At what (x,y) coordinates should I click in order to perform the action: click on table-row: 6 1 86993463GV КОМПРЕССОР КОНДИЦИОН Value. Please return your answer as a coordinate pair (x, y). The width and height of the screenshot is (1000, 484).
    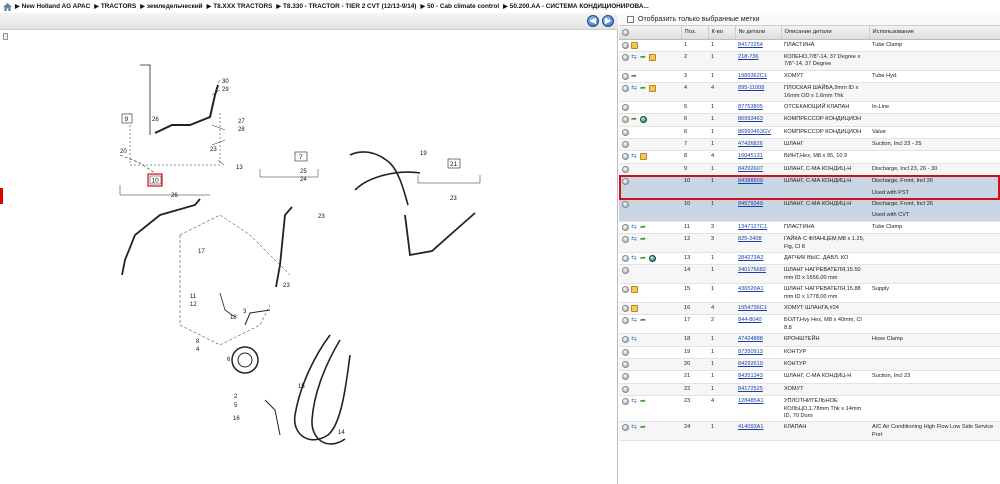
    Looking at the image, I should click on (809, 133).